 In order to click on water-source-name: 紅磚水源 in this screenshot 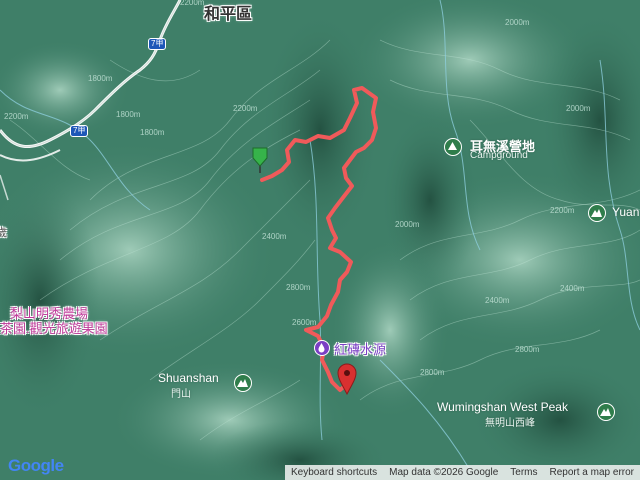, I will do `click(360, 349)`.